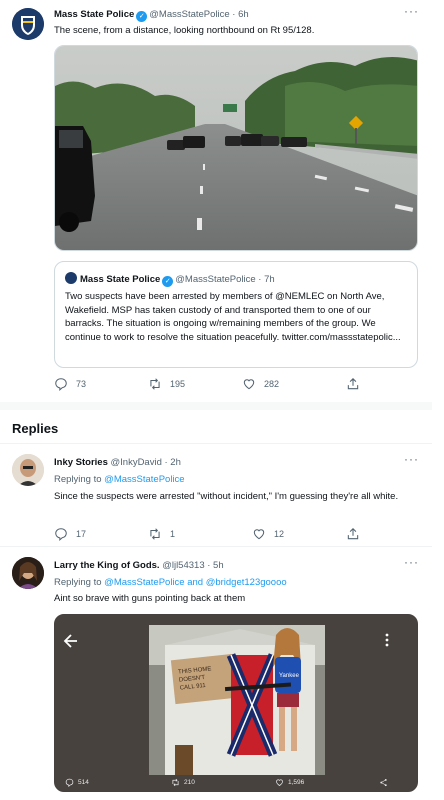  I want to click on reply-count: 514, so click(83, 782).